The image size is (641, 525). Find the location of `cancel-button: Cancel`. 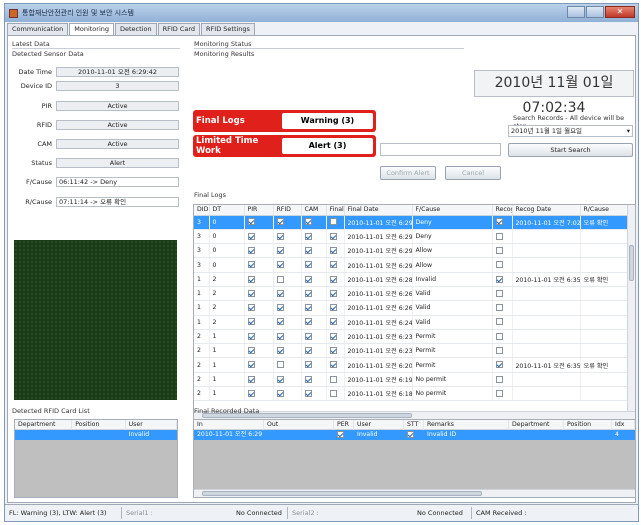

cancel-button: Cancel is located at coordinates (473, 173).